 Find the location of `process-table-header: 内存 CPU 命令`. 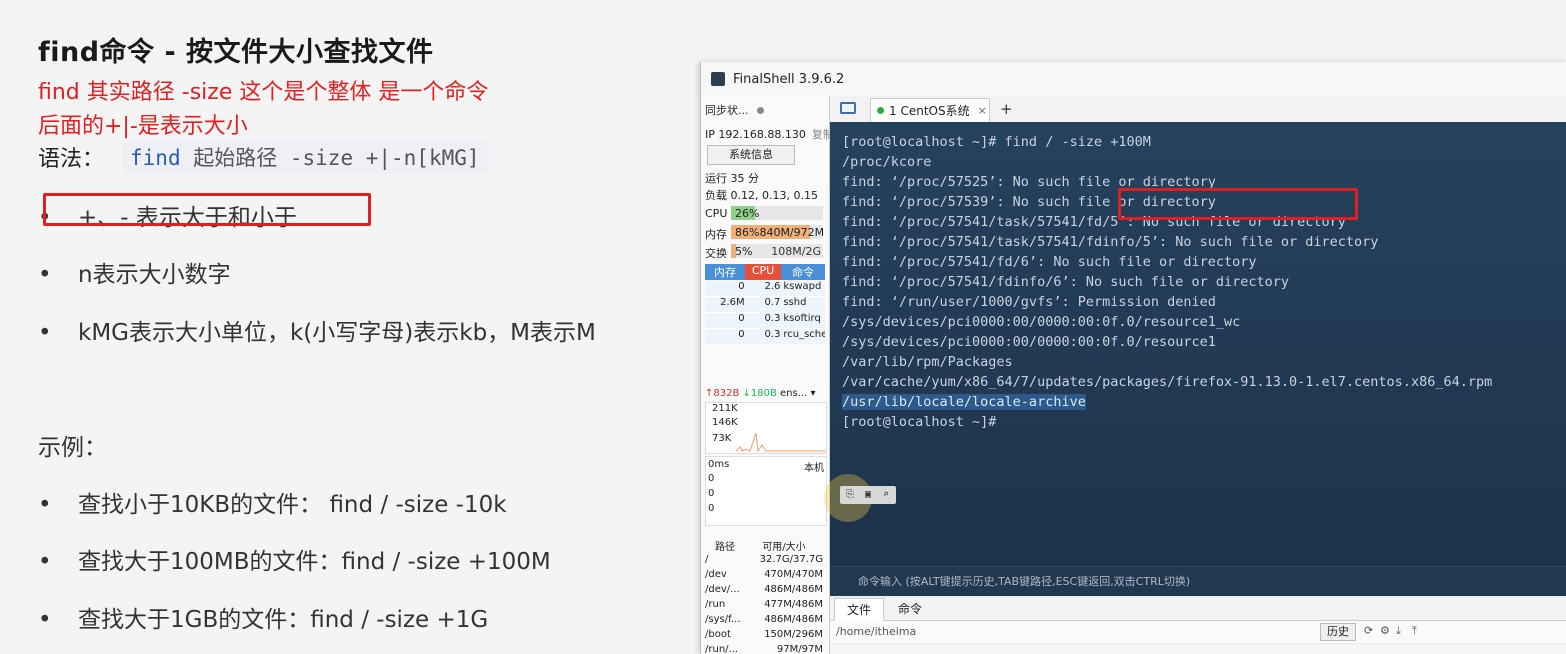

process-table-header: 内存 CPU 命令 is located at coordinates (765, 272).